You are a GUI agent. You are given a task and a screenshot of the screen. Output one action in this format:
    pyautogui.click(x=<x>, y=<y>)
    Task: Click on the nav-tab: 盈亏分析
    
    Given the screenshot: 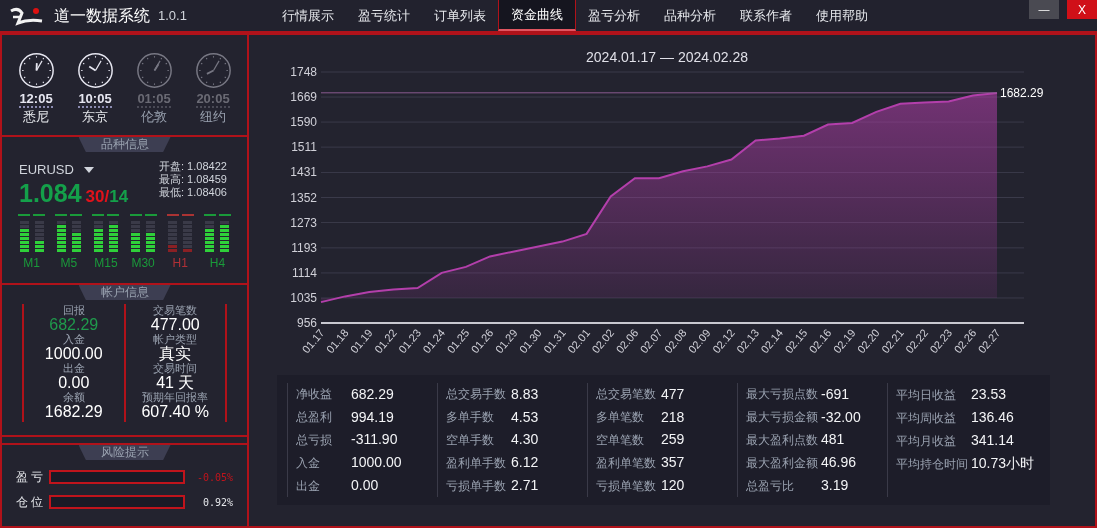 What is the action you would take?
    pyautogui.click(x=613, y=15)
    